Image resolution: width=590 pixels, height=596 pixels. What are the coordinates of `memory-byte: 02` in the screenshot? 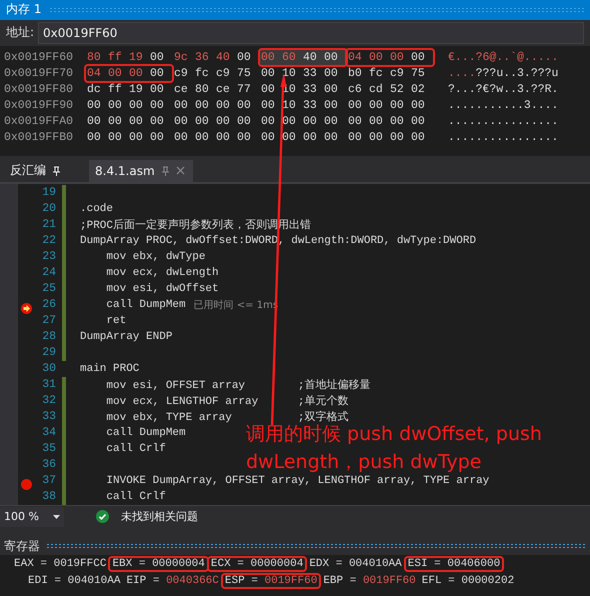 It's located at (418, 89).